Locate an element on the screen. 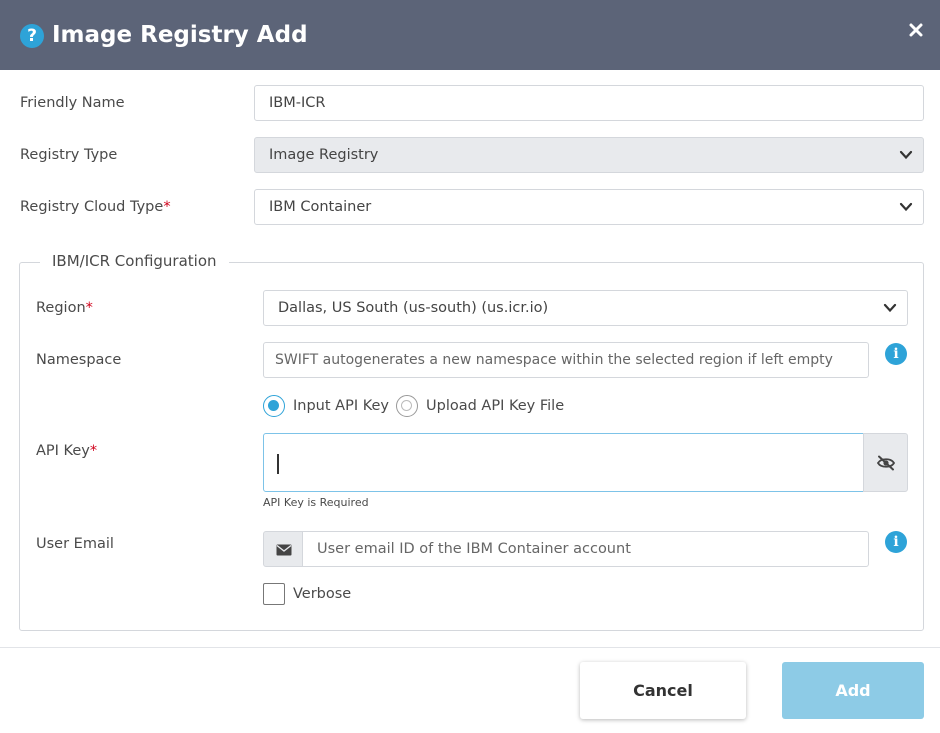  verbose-checkbox is located at coordinates (274, 594).